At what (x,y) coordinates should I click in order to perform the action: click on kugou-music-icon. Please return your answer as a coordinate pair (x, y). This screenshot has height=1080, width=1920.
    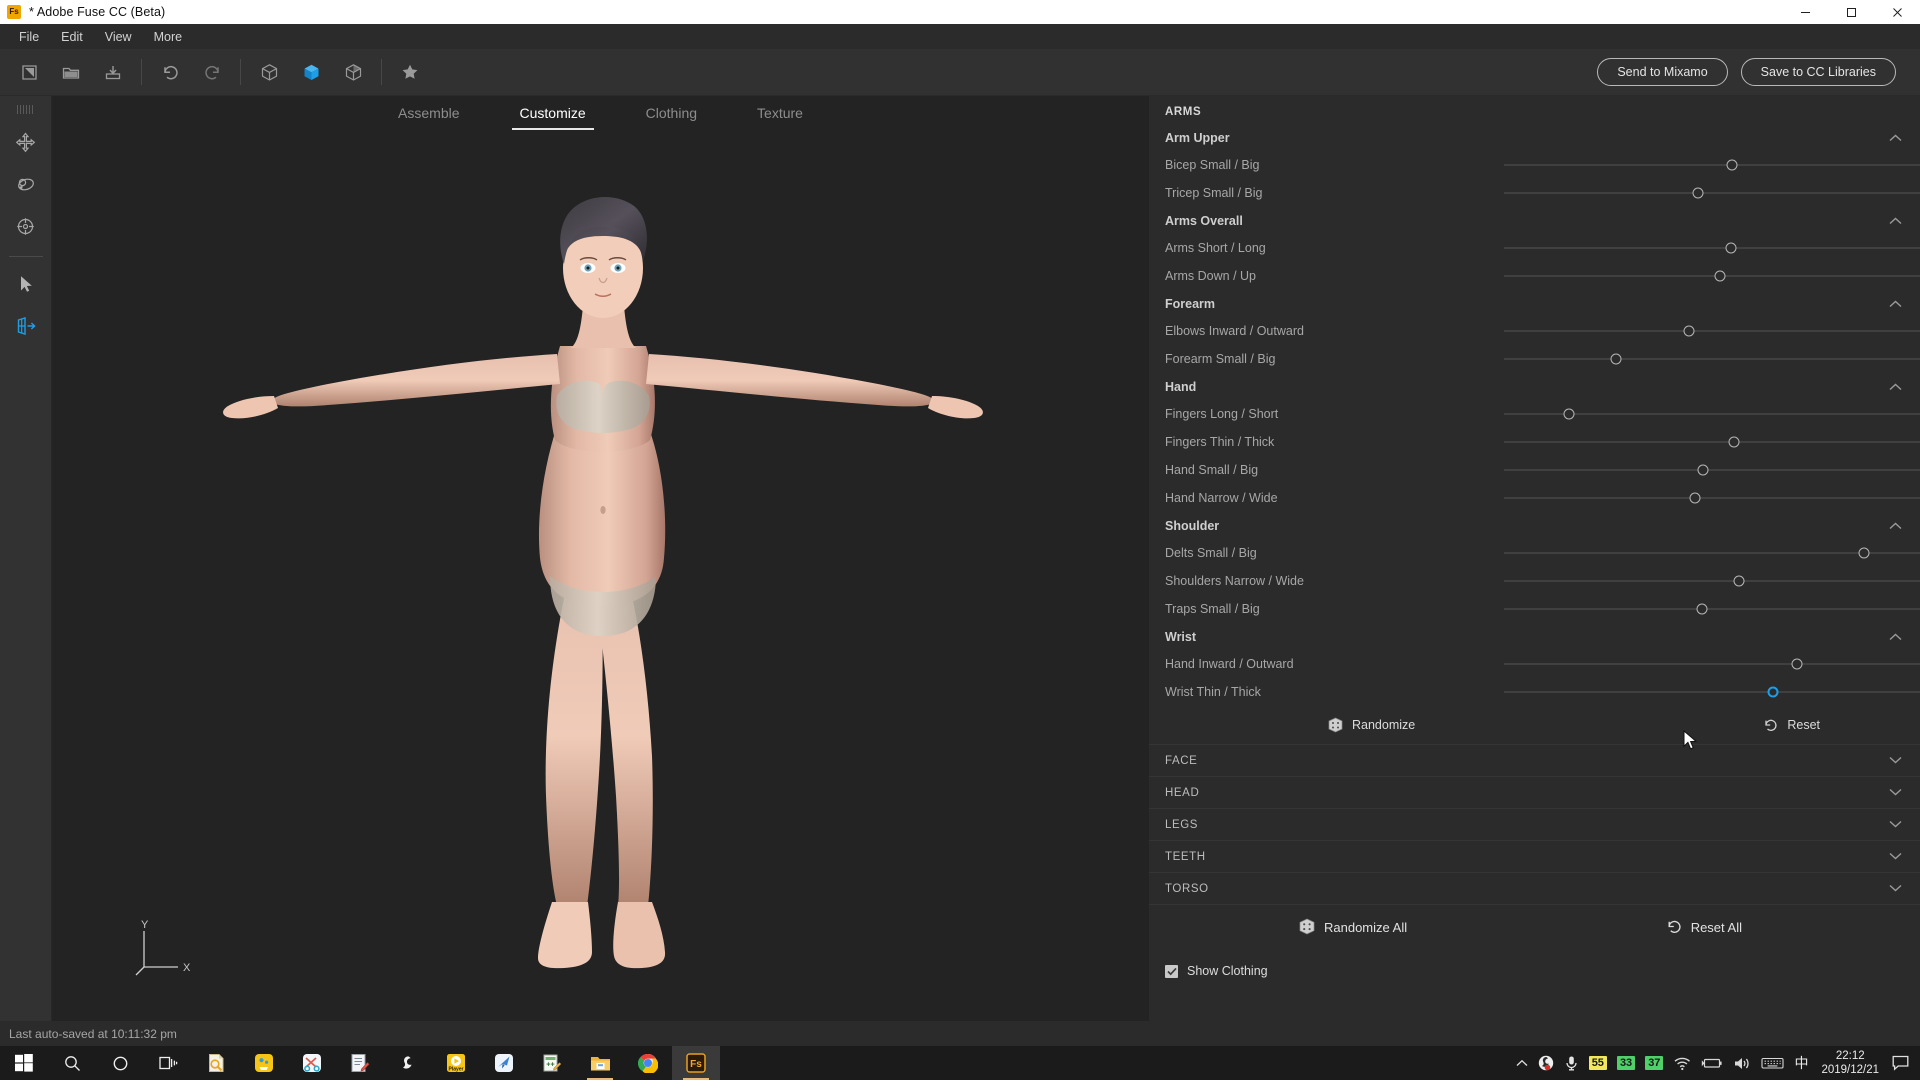
    Looking at the image, I should click on (264, 1063).